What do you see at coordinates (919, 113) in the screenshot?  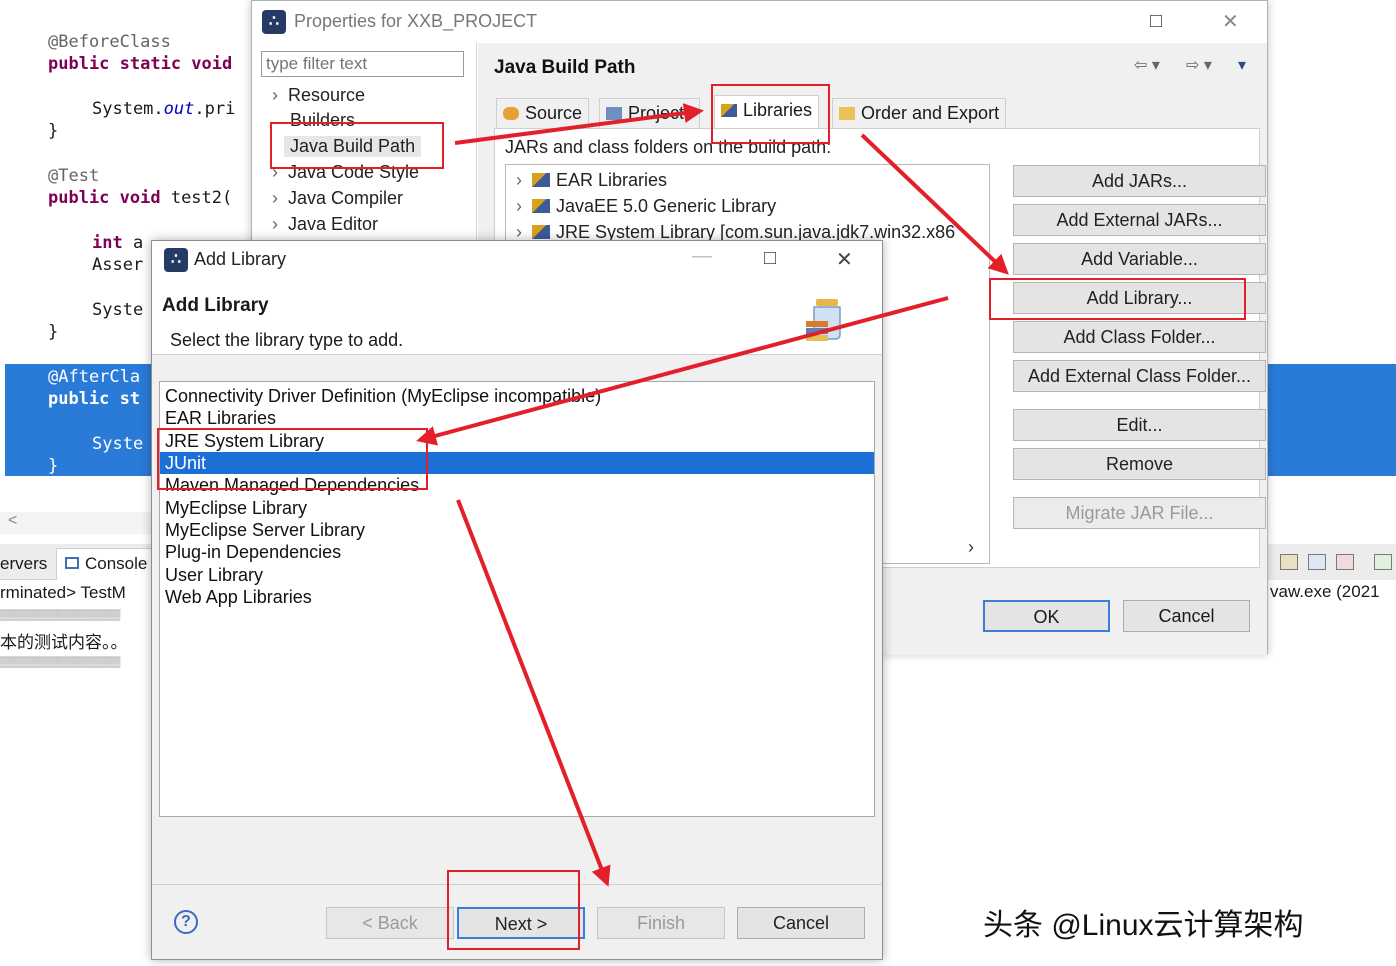 I see `tab-order-and-export: Order and Export` at bounding box center [919, 113].